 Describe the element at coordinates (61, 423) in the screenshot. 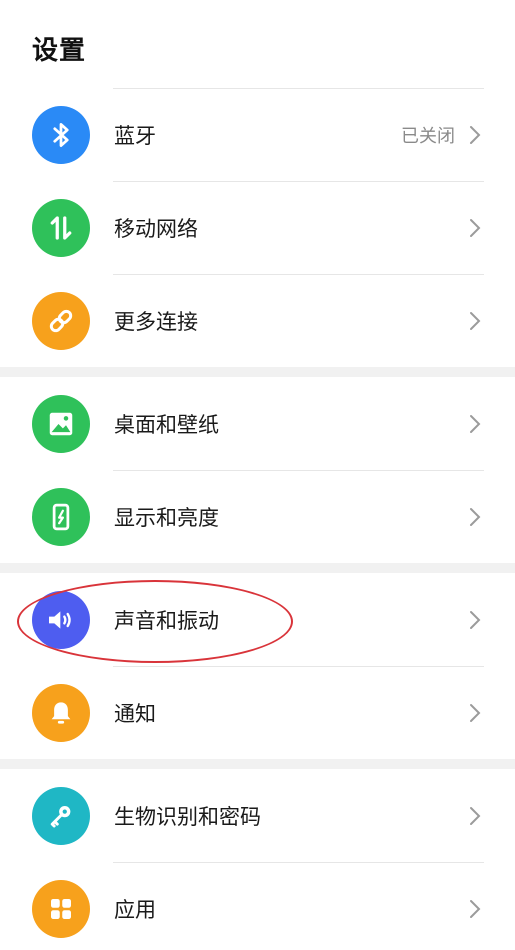

I see `image-icon` at that location.